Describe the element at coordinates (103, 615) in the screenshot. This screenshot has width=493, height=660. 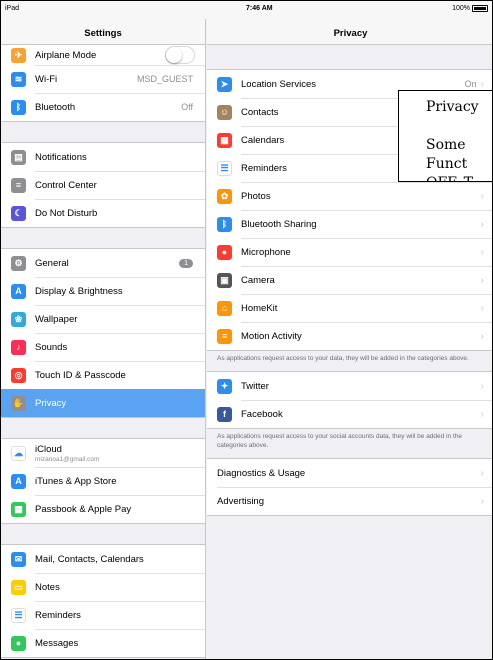
I see `sidebar-item-reminders: ☰ Reminders` at that location.